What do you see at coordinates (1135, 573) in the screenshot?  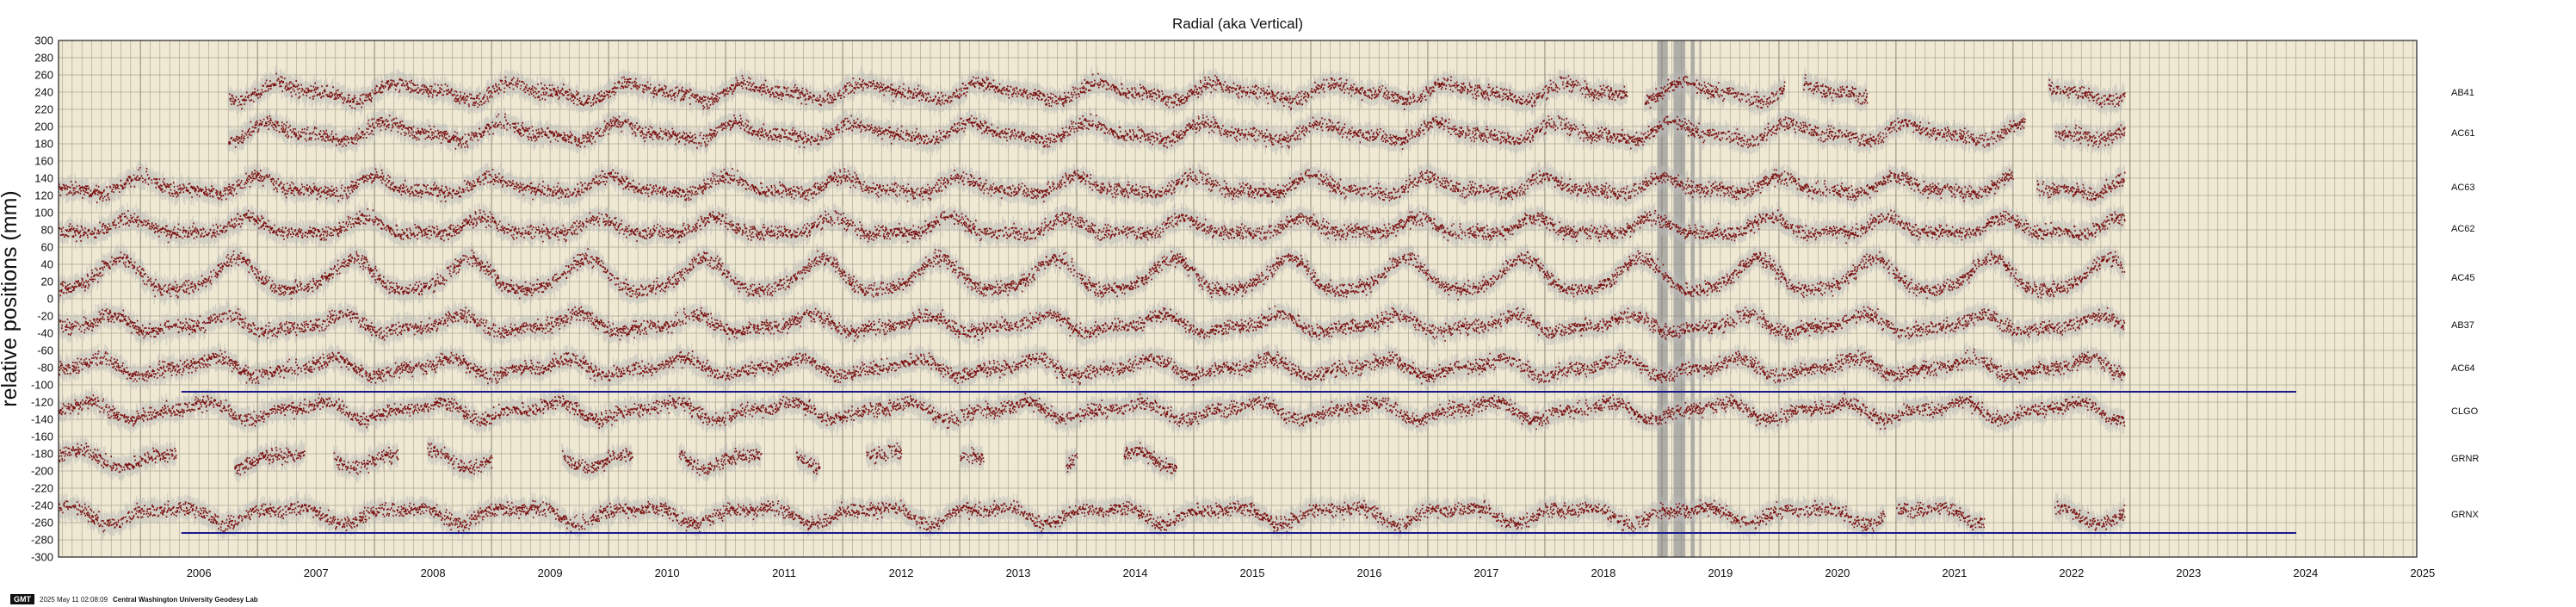 I see `x-tick-label: 2014` at bounding box center [1135, 573].